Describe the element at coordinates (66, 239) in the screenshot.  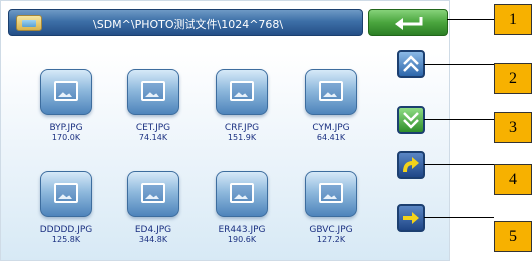
I see `file-size: 125.8K` at that location.